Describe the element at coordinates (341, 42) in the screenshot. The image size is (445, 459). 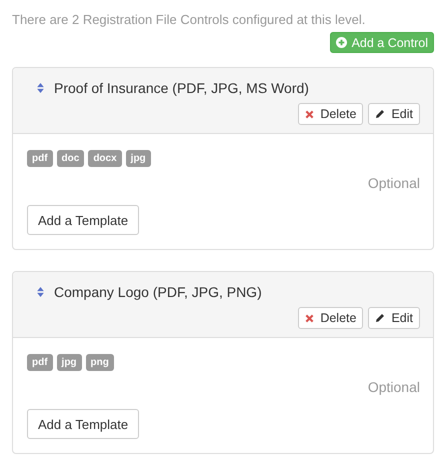
I see `plus-circle-icon` at that location.